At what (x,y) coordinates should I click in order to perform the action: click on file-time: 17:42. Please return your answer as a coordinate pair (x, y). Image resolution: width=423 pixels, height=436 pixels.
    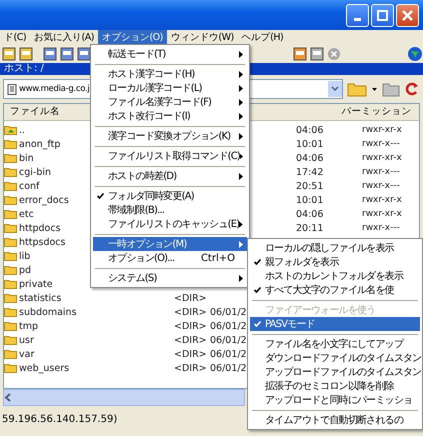
    Looking at the image, I should click on (310, 172).